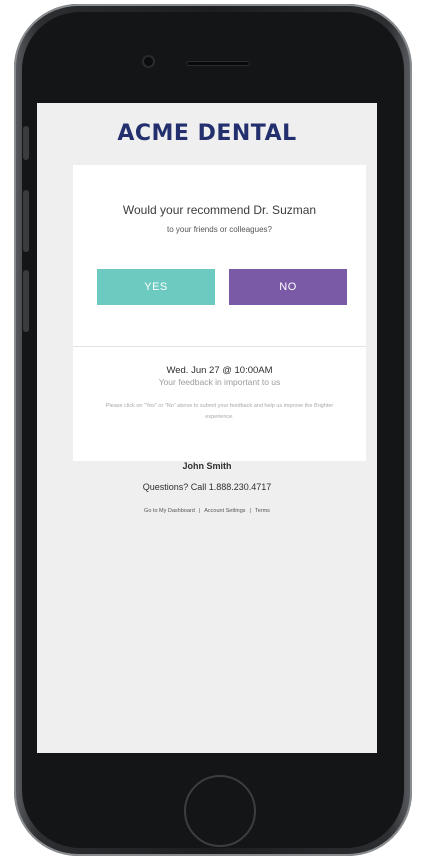  What do you see at coordinates (148, 61) in the screenshot?
I see `front-camera-icon` at bounding box center [148, 61].